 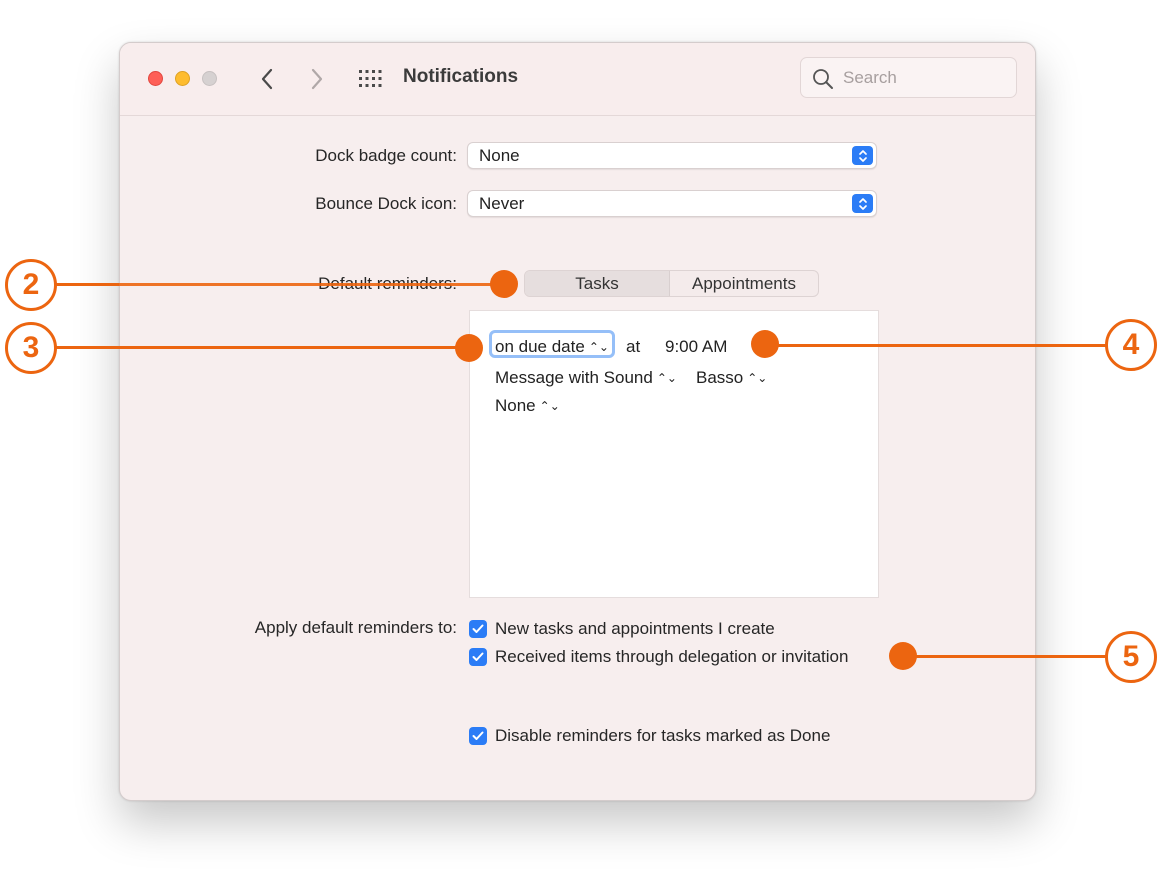 What do you see at coordinates (1131, 657) in the screenshot?
I see `callout-5-badge: 5` at bounding box center [1131, 657].